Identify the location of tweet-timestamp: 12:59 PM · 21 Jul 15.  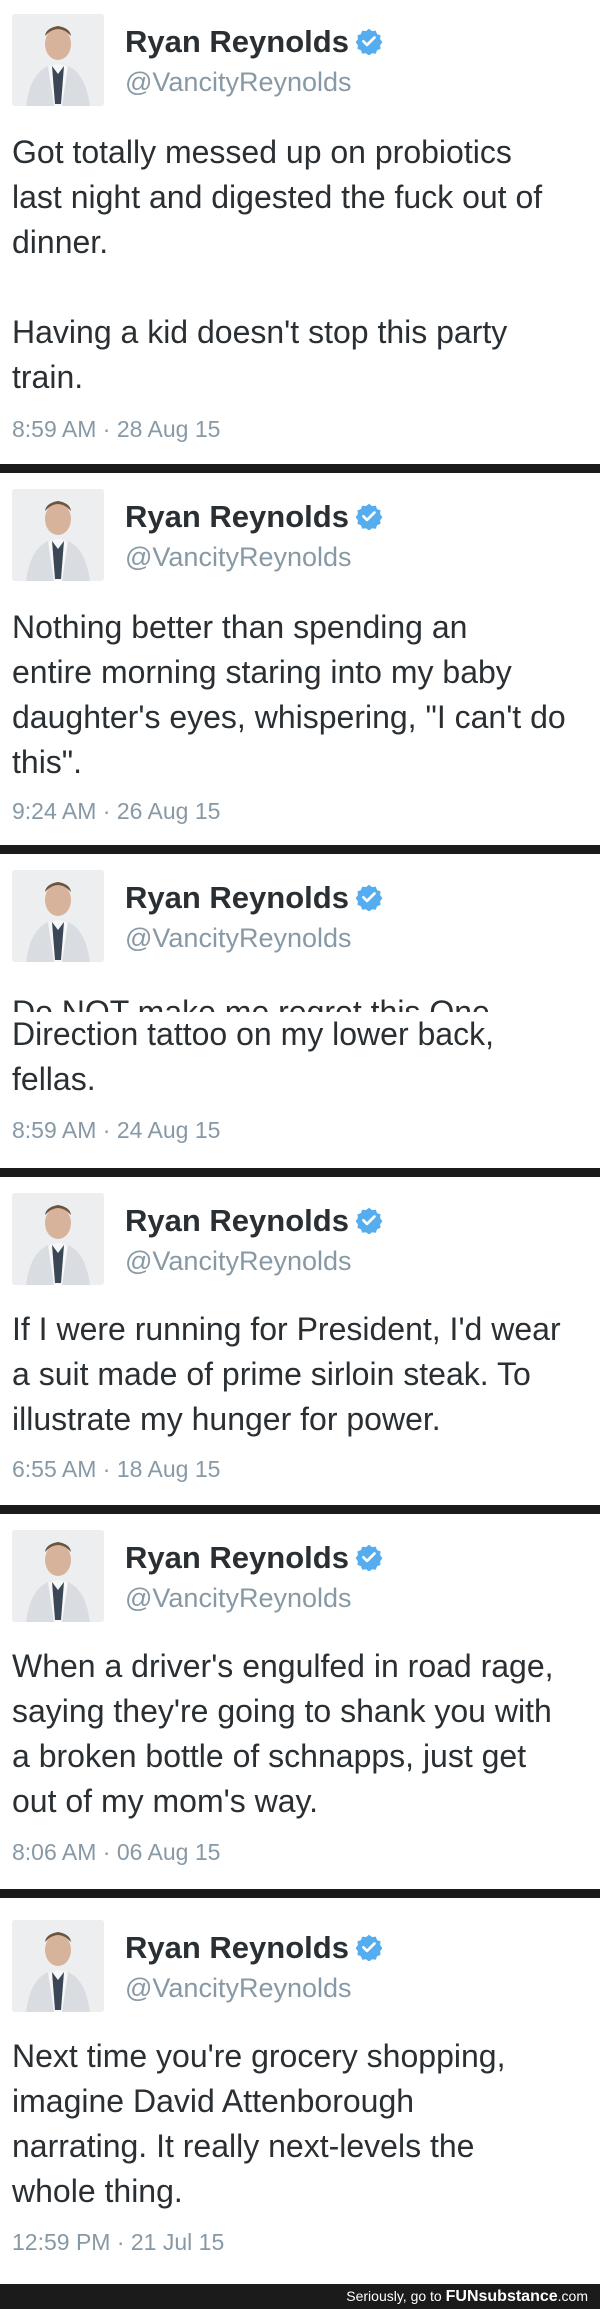
(118, 2242).